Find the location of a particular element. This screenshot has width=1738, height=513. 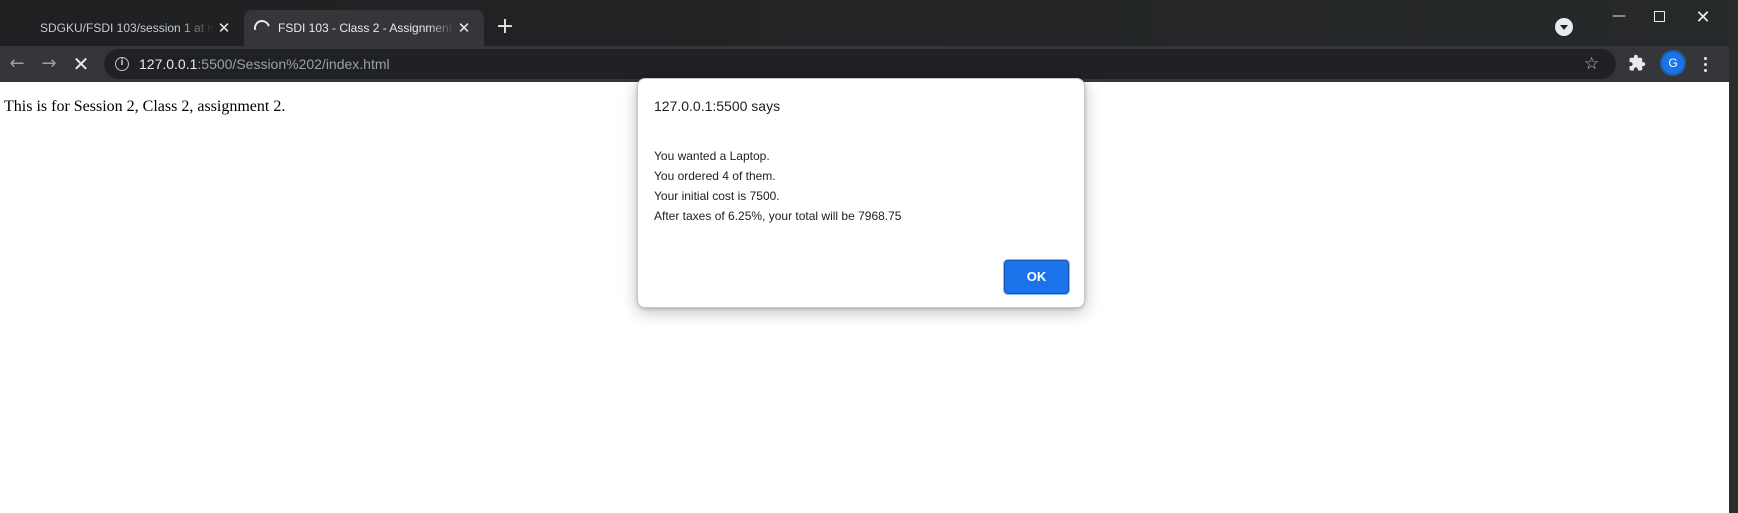

site-info-icon: i is located at coordinates (122, 64).